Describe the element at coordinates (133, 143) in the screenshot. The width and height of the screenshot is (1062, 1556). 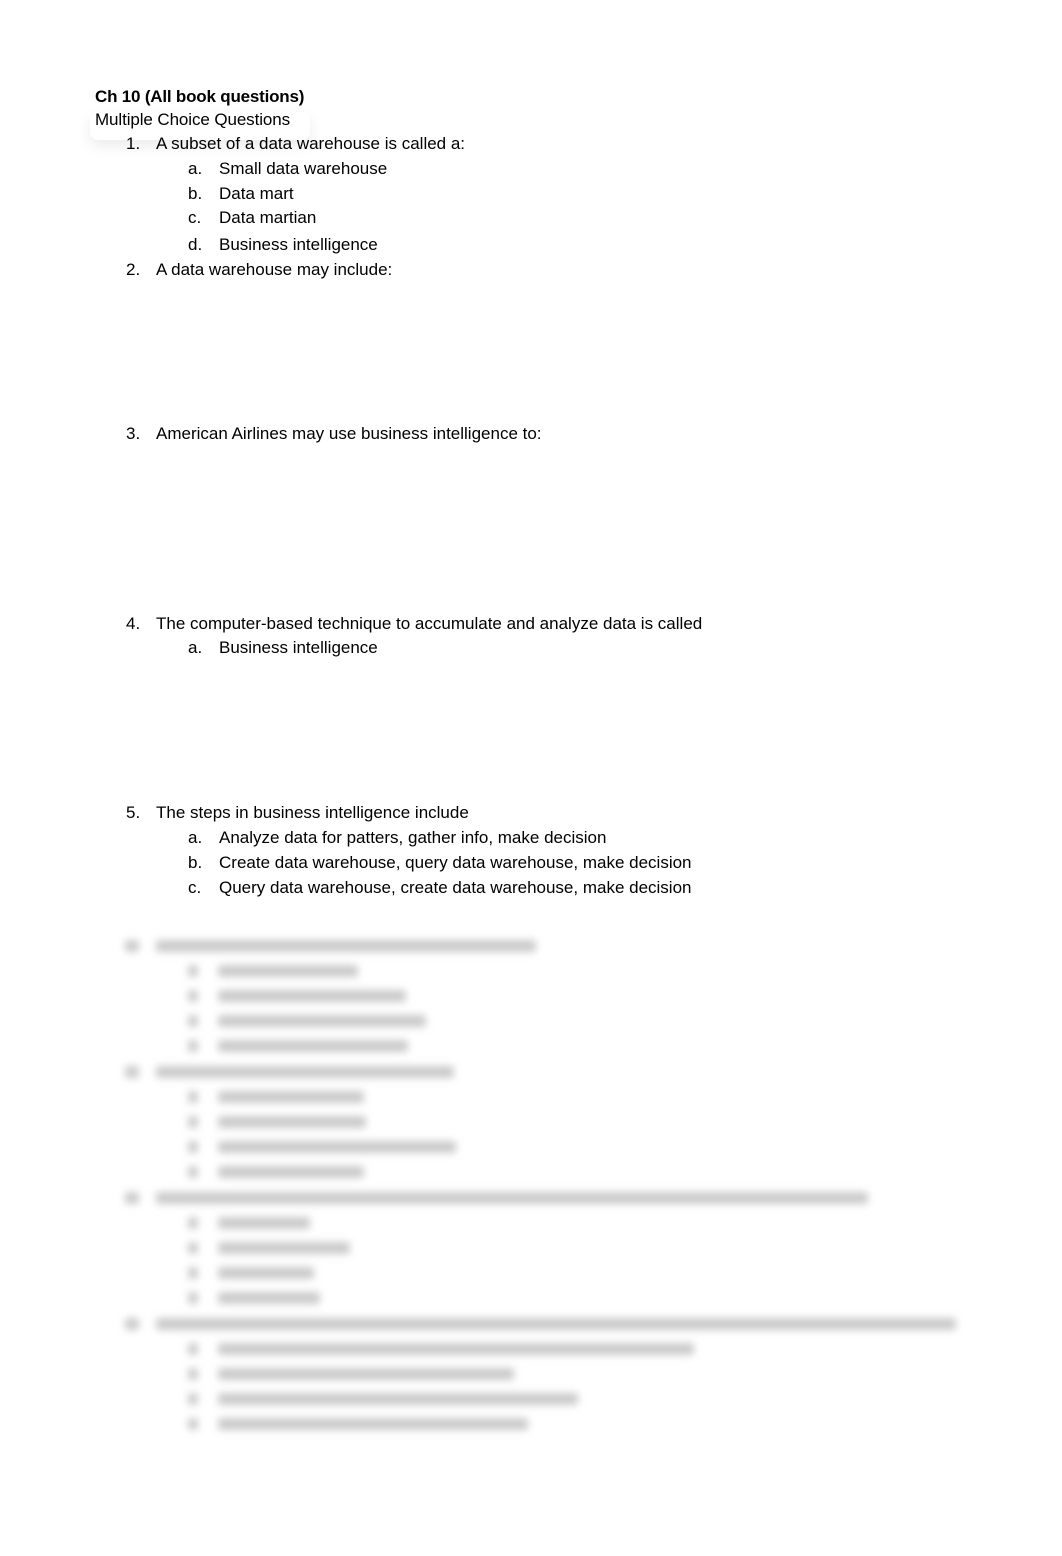
I see `question-number: 1.` at that location.